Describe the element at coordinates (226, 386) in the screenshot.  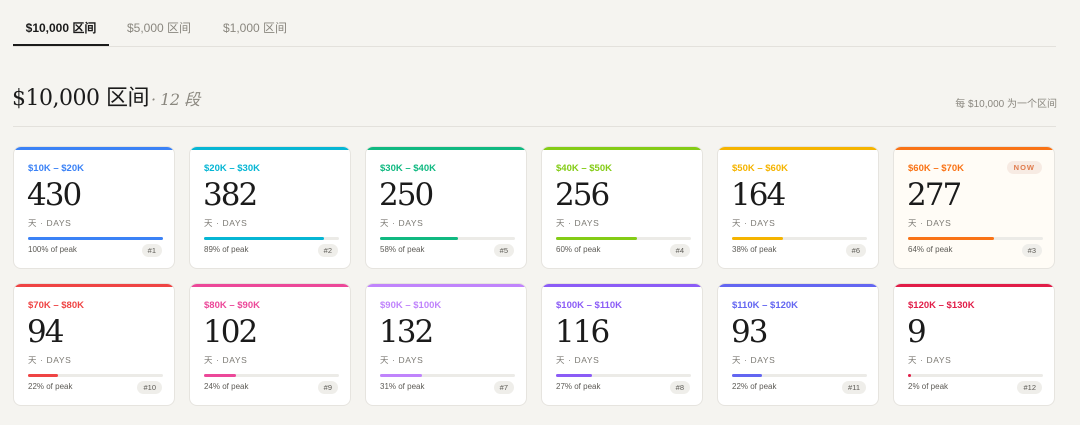
I see `card-peak-percent: 24% of peak` at that location.